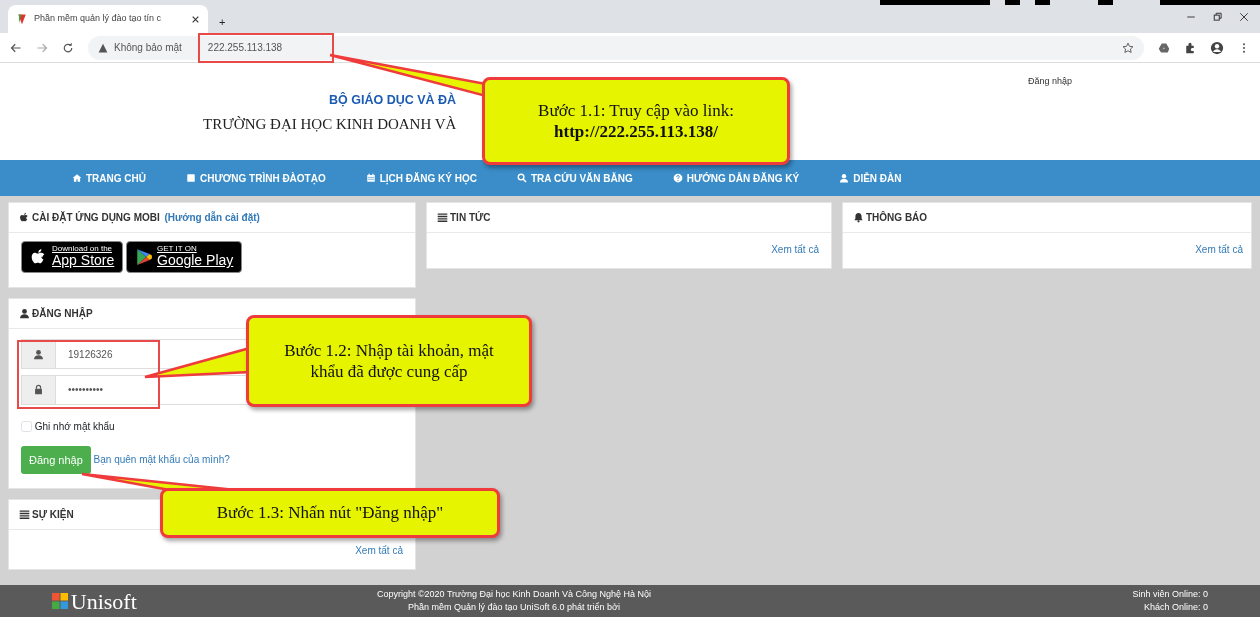 The width and height of the screenshot is (1260, 617). What do you see at coordinates (521, 178) in the screenshot?
I see `search-icon` at bounding box center [521, 178].